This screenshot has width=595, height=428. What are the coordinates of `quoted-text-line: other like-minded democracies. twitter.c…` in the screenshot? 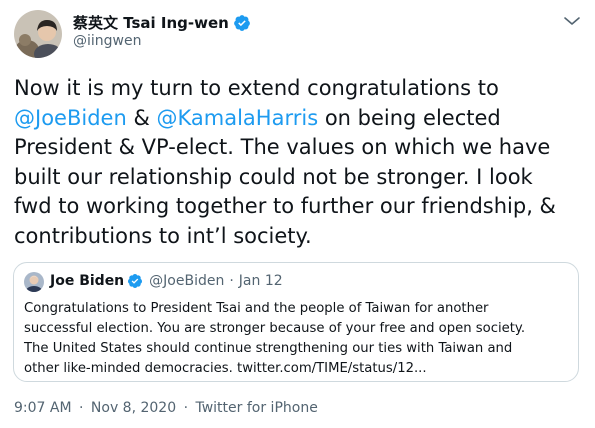 It's located at (225, 368).